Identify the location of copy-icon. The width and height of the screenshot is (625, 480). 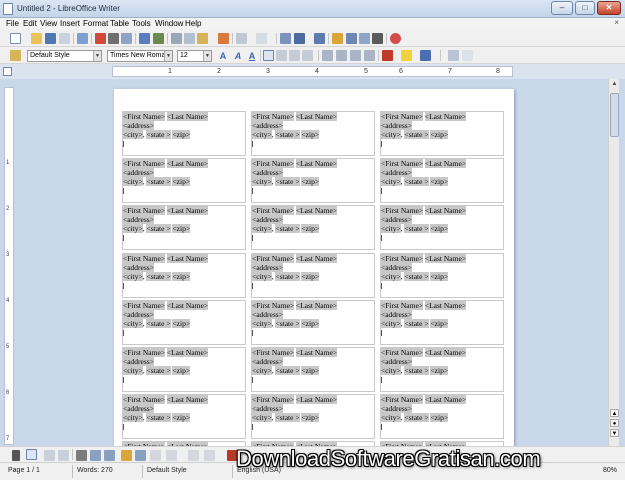
(189, 38).